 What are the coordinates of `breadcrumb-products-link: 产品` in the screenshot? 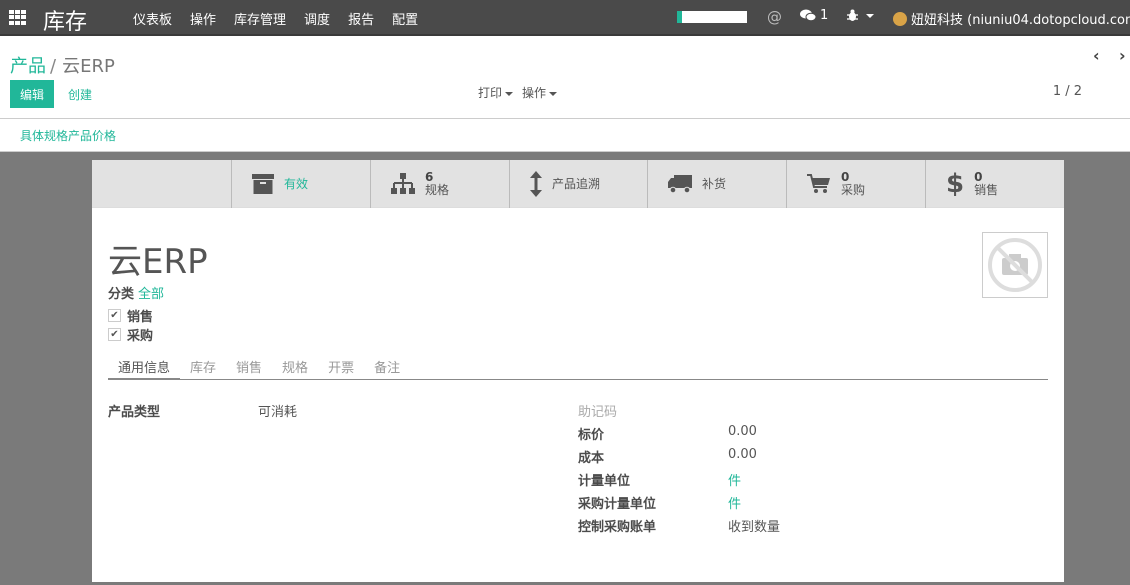 It's located at (28, 66).